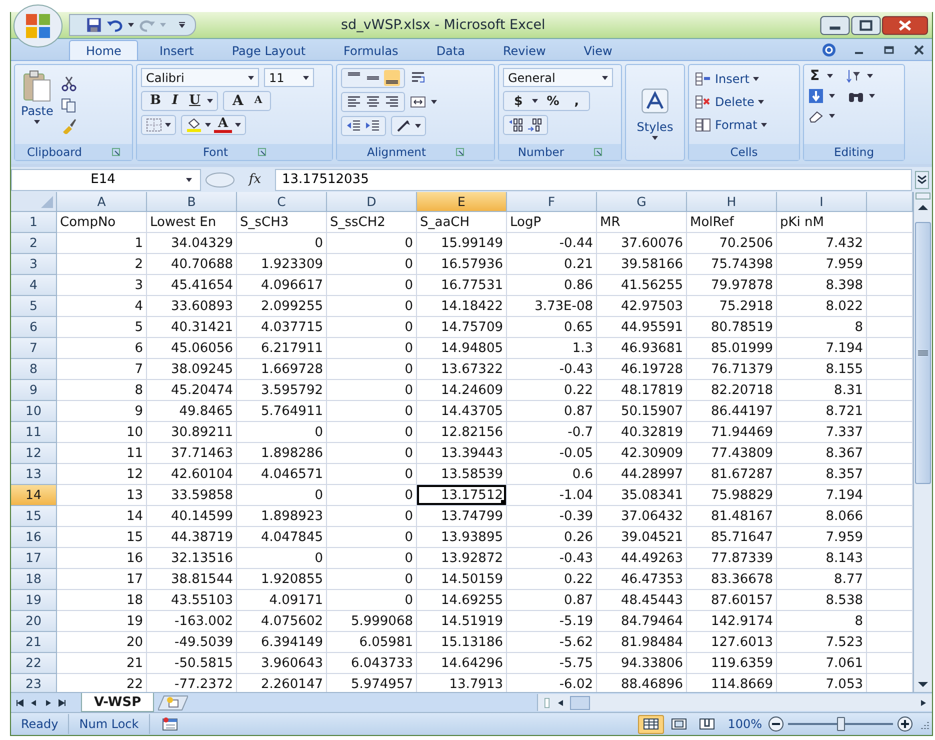  I want to click on formula-field: 13.17512035, so click(593, 179).